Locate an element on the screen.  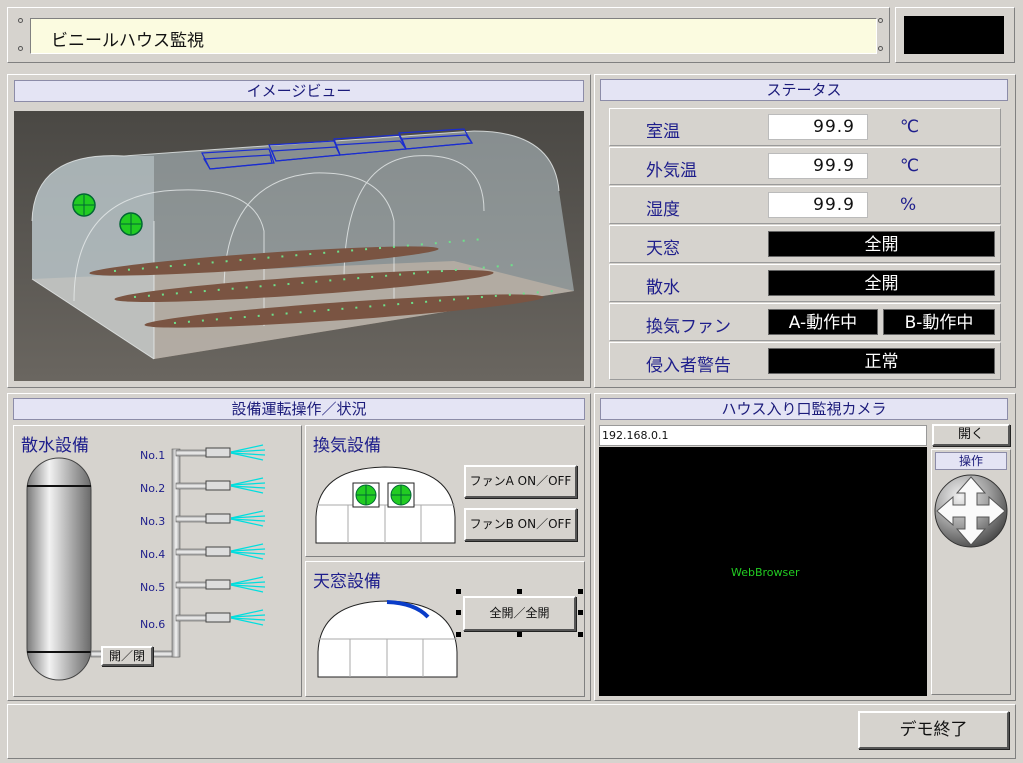
app-title-box: ビニールハウス監視 is located at coordinates (453, 36).